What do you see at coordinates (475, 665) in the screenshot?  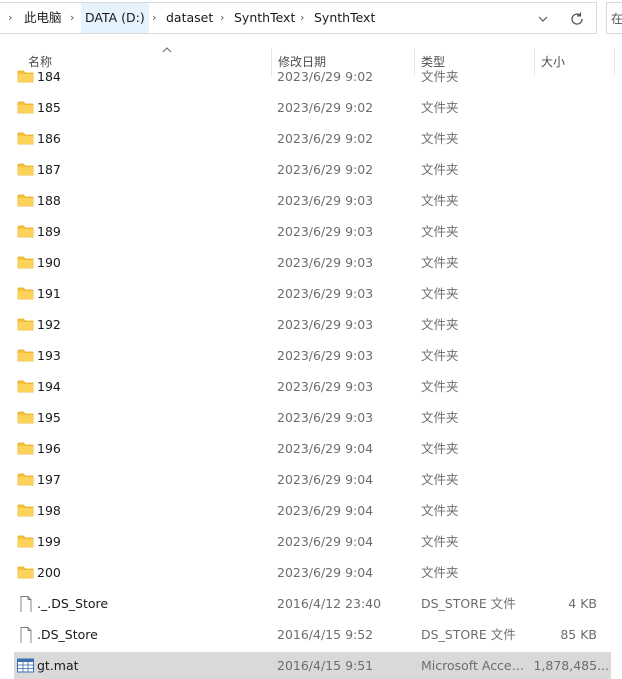 I see `file-type: Microsoft Access Table Shortcut` at bounding box center [475, 665].